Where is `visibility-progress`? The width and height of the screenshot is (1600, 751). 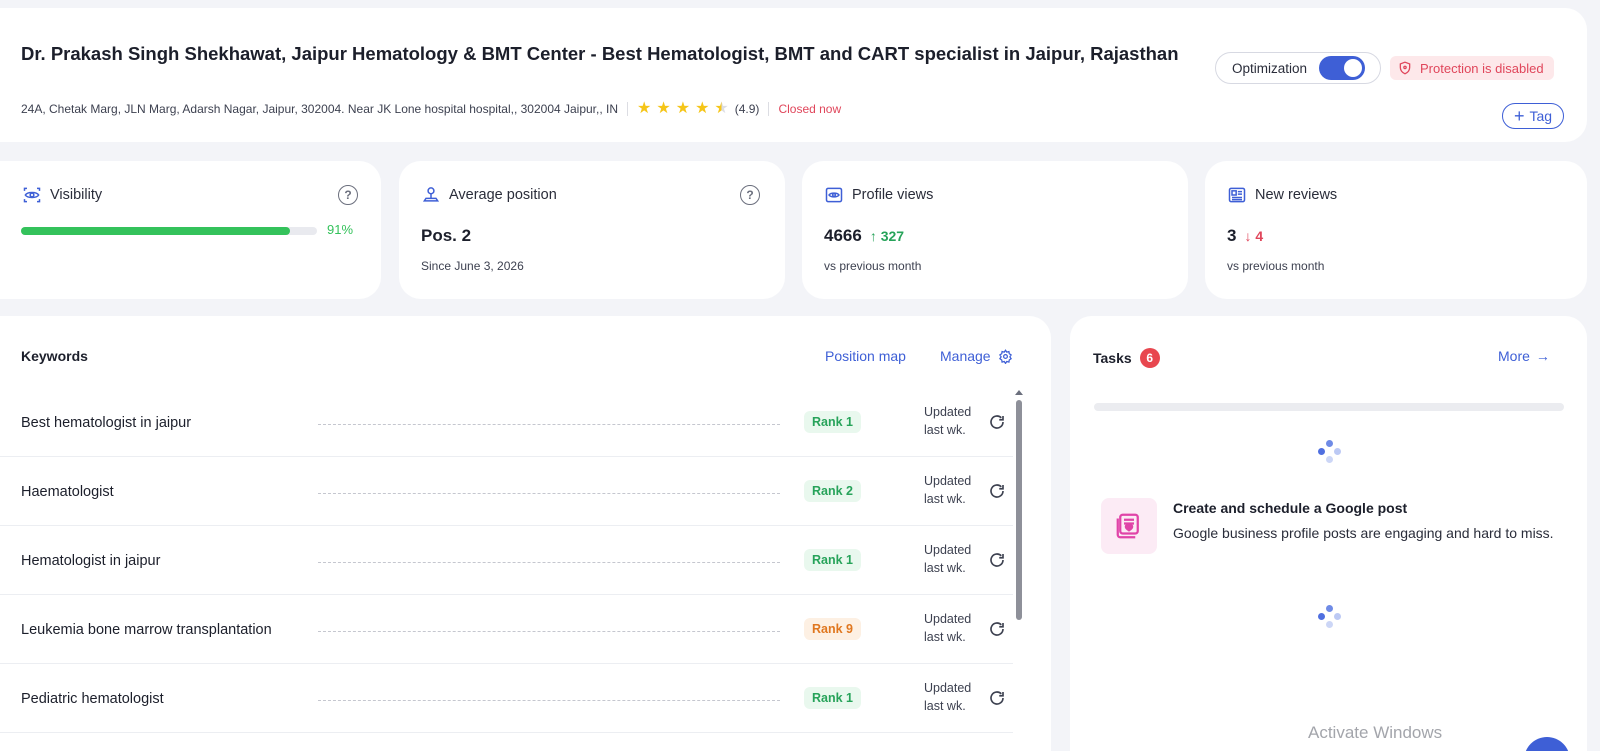 visibility-progress is located at coordinates (169, 231).